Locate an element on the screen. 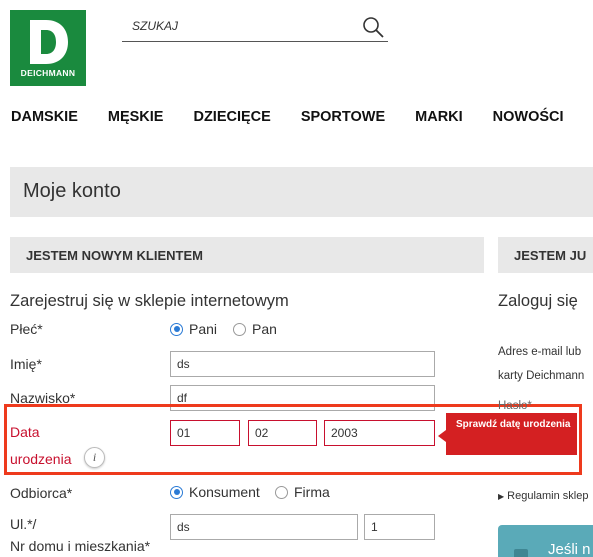 Image resolution: width=593 pixels, height=557 pixels. first-name-label: Imię* is located at coordinates (26, 364).